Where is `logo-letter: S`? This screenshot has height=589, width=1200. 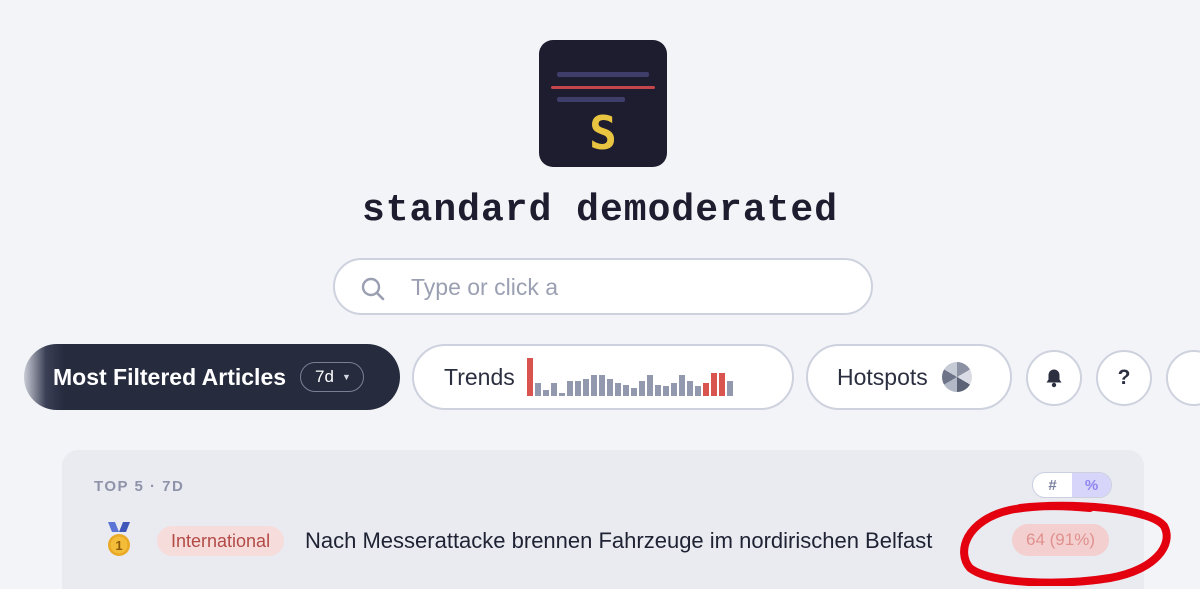 logo-letter: S is located at coordinates (603, 133).